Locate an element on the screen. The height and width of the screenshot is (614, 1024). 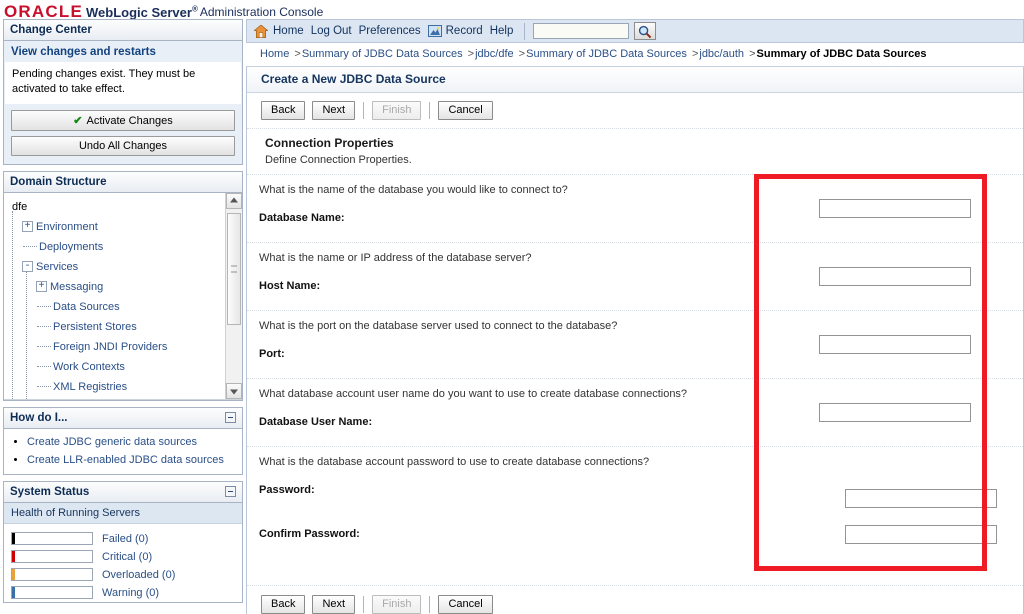
next-button-top: Next is located at coordinates (334, 110).